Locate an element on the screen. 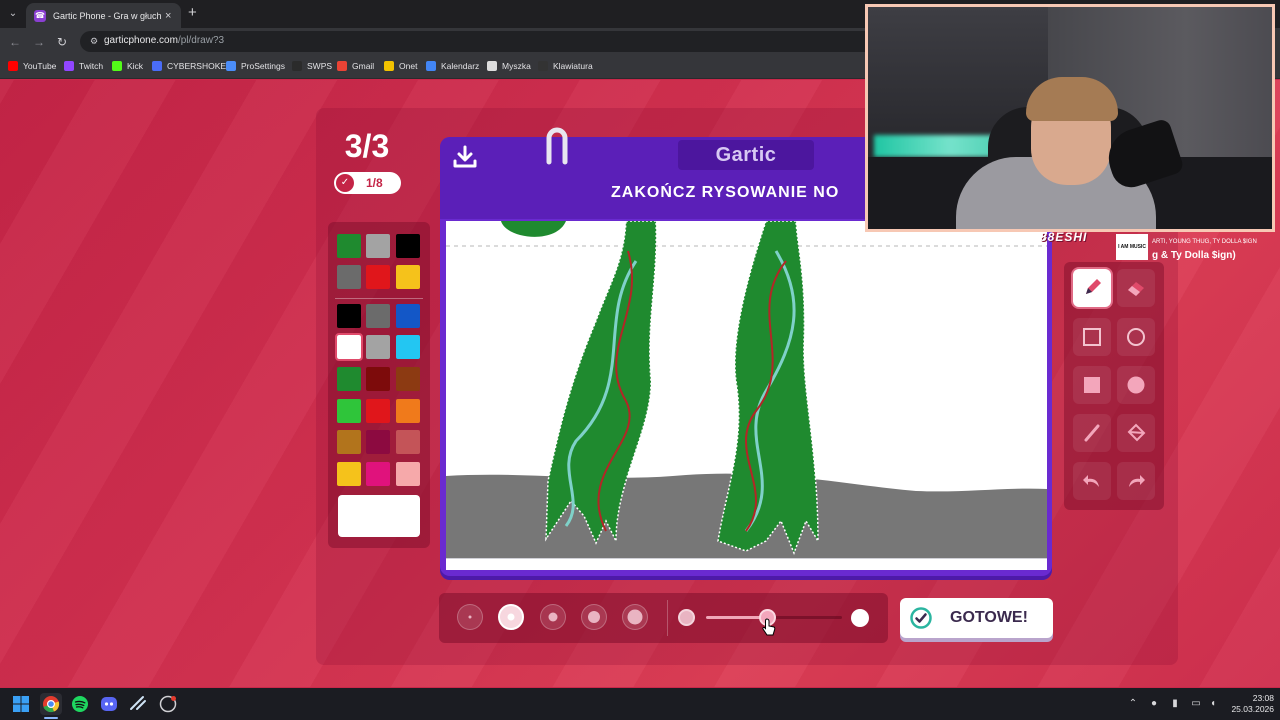 The image size is (1280, 720). youtube-icon is located at coordinates (13, 66).